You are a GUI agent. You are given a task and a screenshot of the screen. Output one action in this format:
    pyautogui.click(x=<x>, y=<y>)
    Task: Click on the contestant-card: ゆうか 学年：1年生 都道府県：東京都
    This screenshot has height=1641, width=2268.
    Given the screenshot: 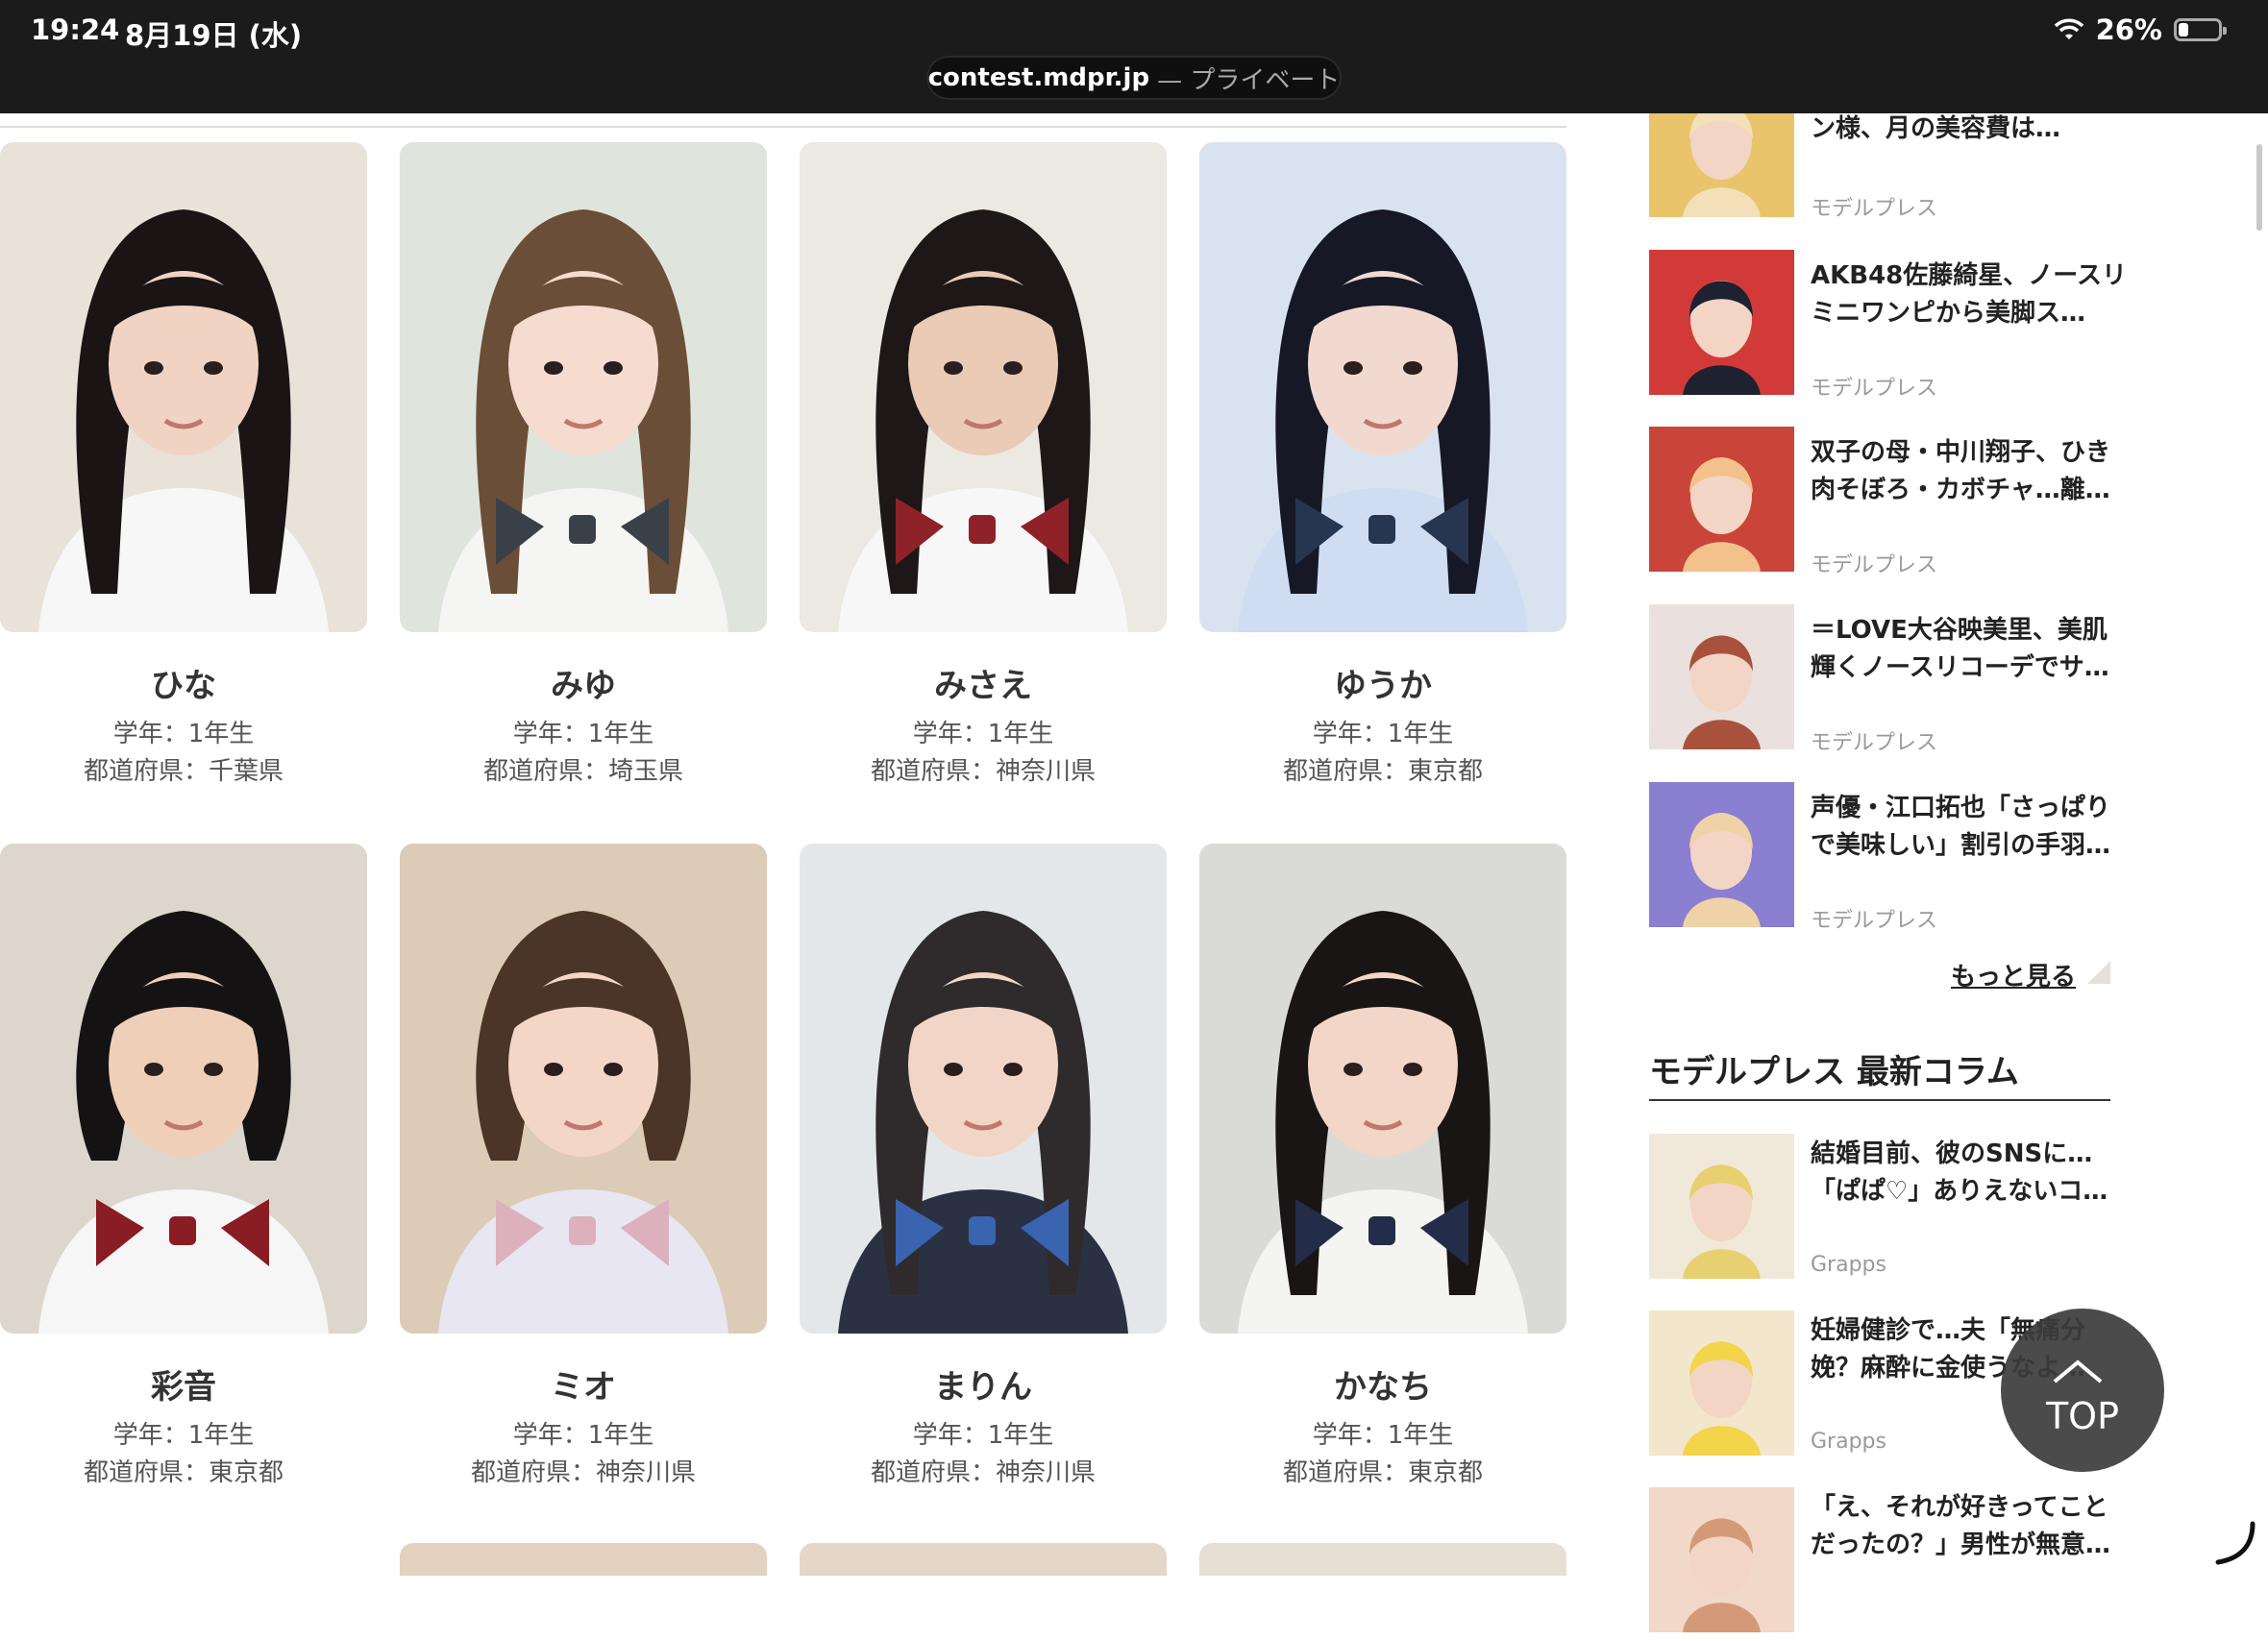 What is the action you would take?
    pyautogui.click(x=1382, y=466)
    